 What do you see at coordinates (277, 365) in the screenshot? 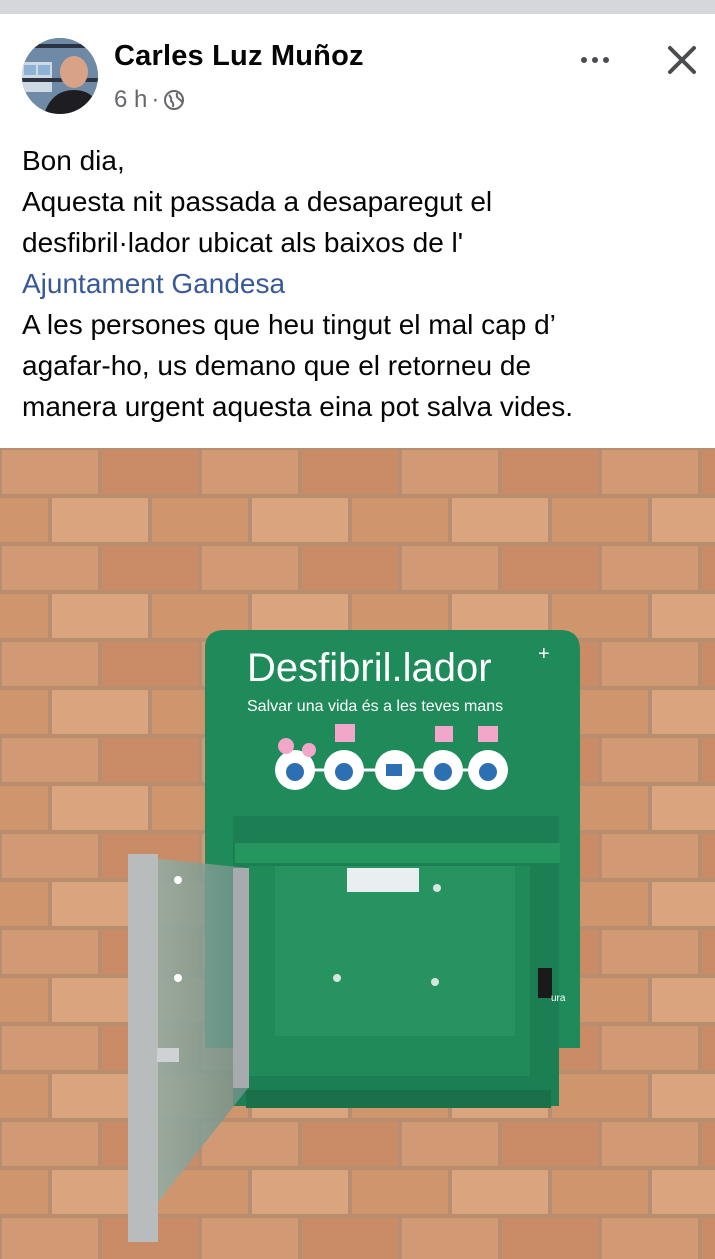
I see `post-text-line: agafar-ho, us demano que el retorneu de` at bounding box center [277, 365].